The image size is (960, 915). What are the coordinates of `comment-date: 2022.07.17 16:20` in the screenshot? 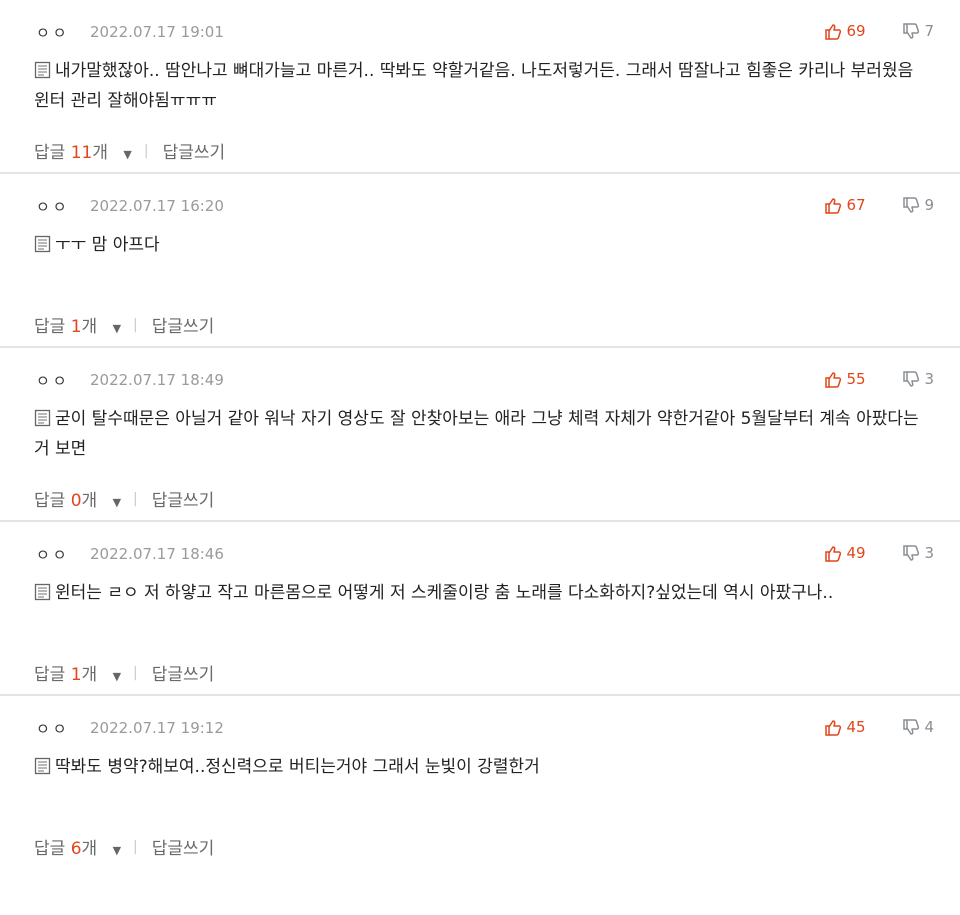 It's located at (157, 206).